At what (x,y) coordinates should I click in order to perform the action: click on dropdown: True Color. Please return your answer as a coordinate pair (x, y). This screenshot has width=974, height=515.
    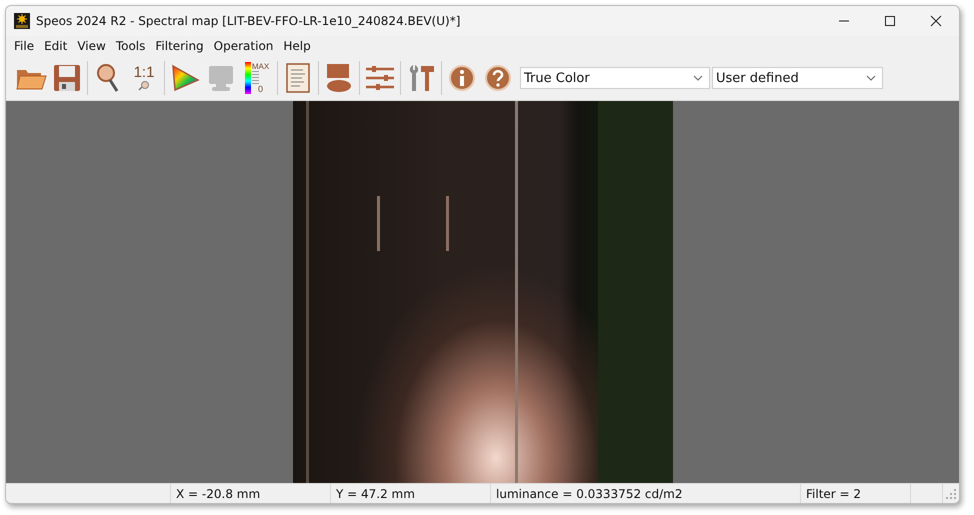
    Looking at the image, I should click on (615, 78).